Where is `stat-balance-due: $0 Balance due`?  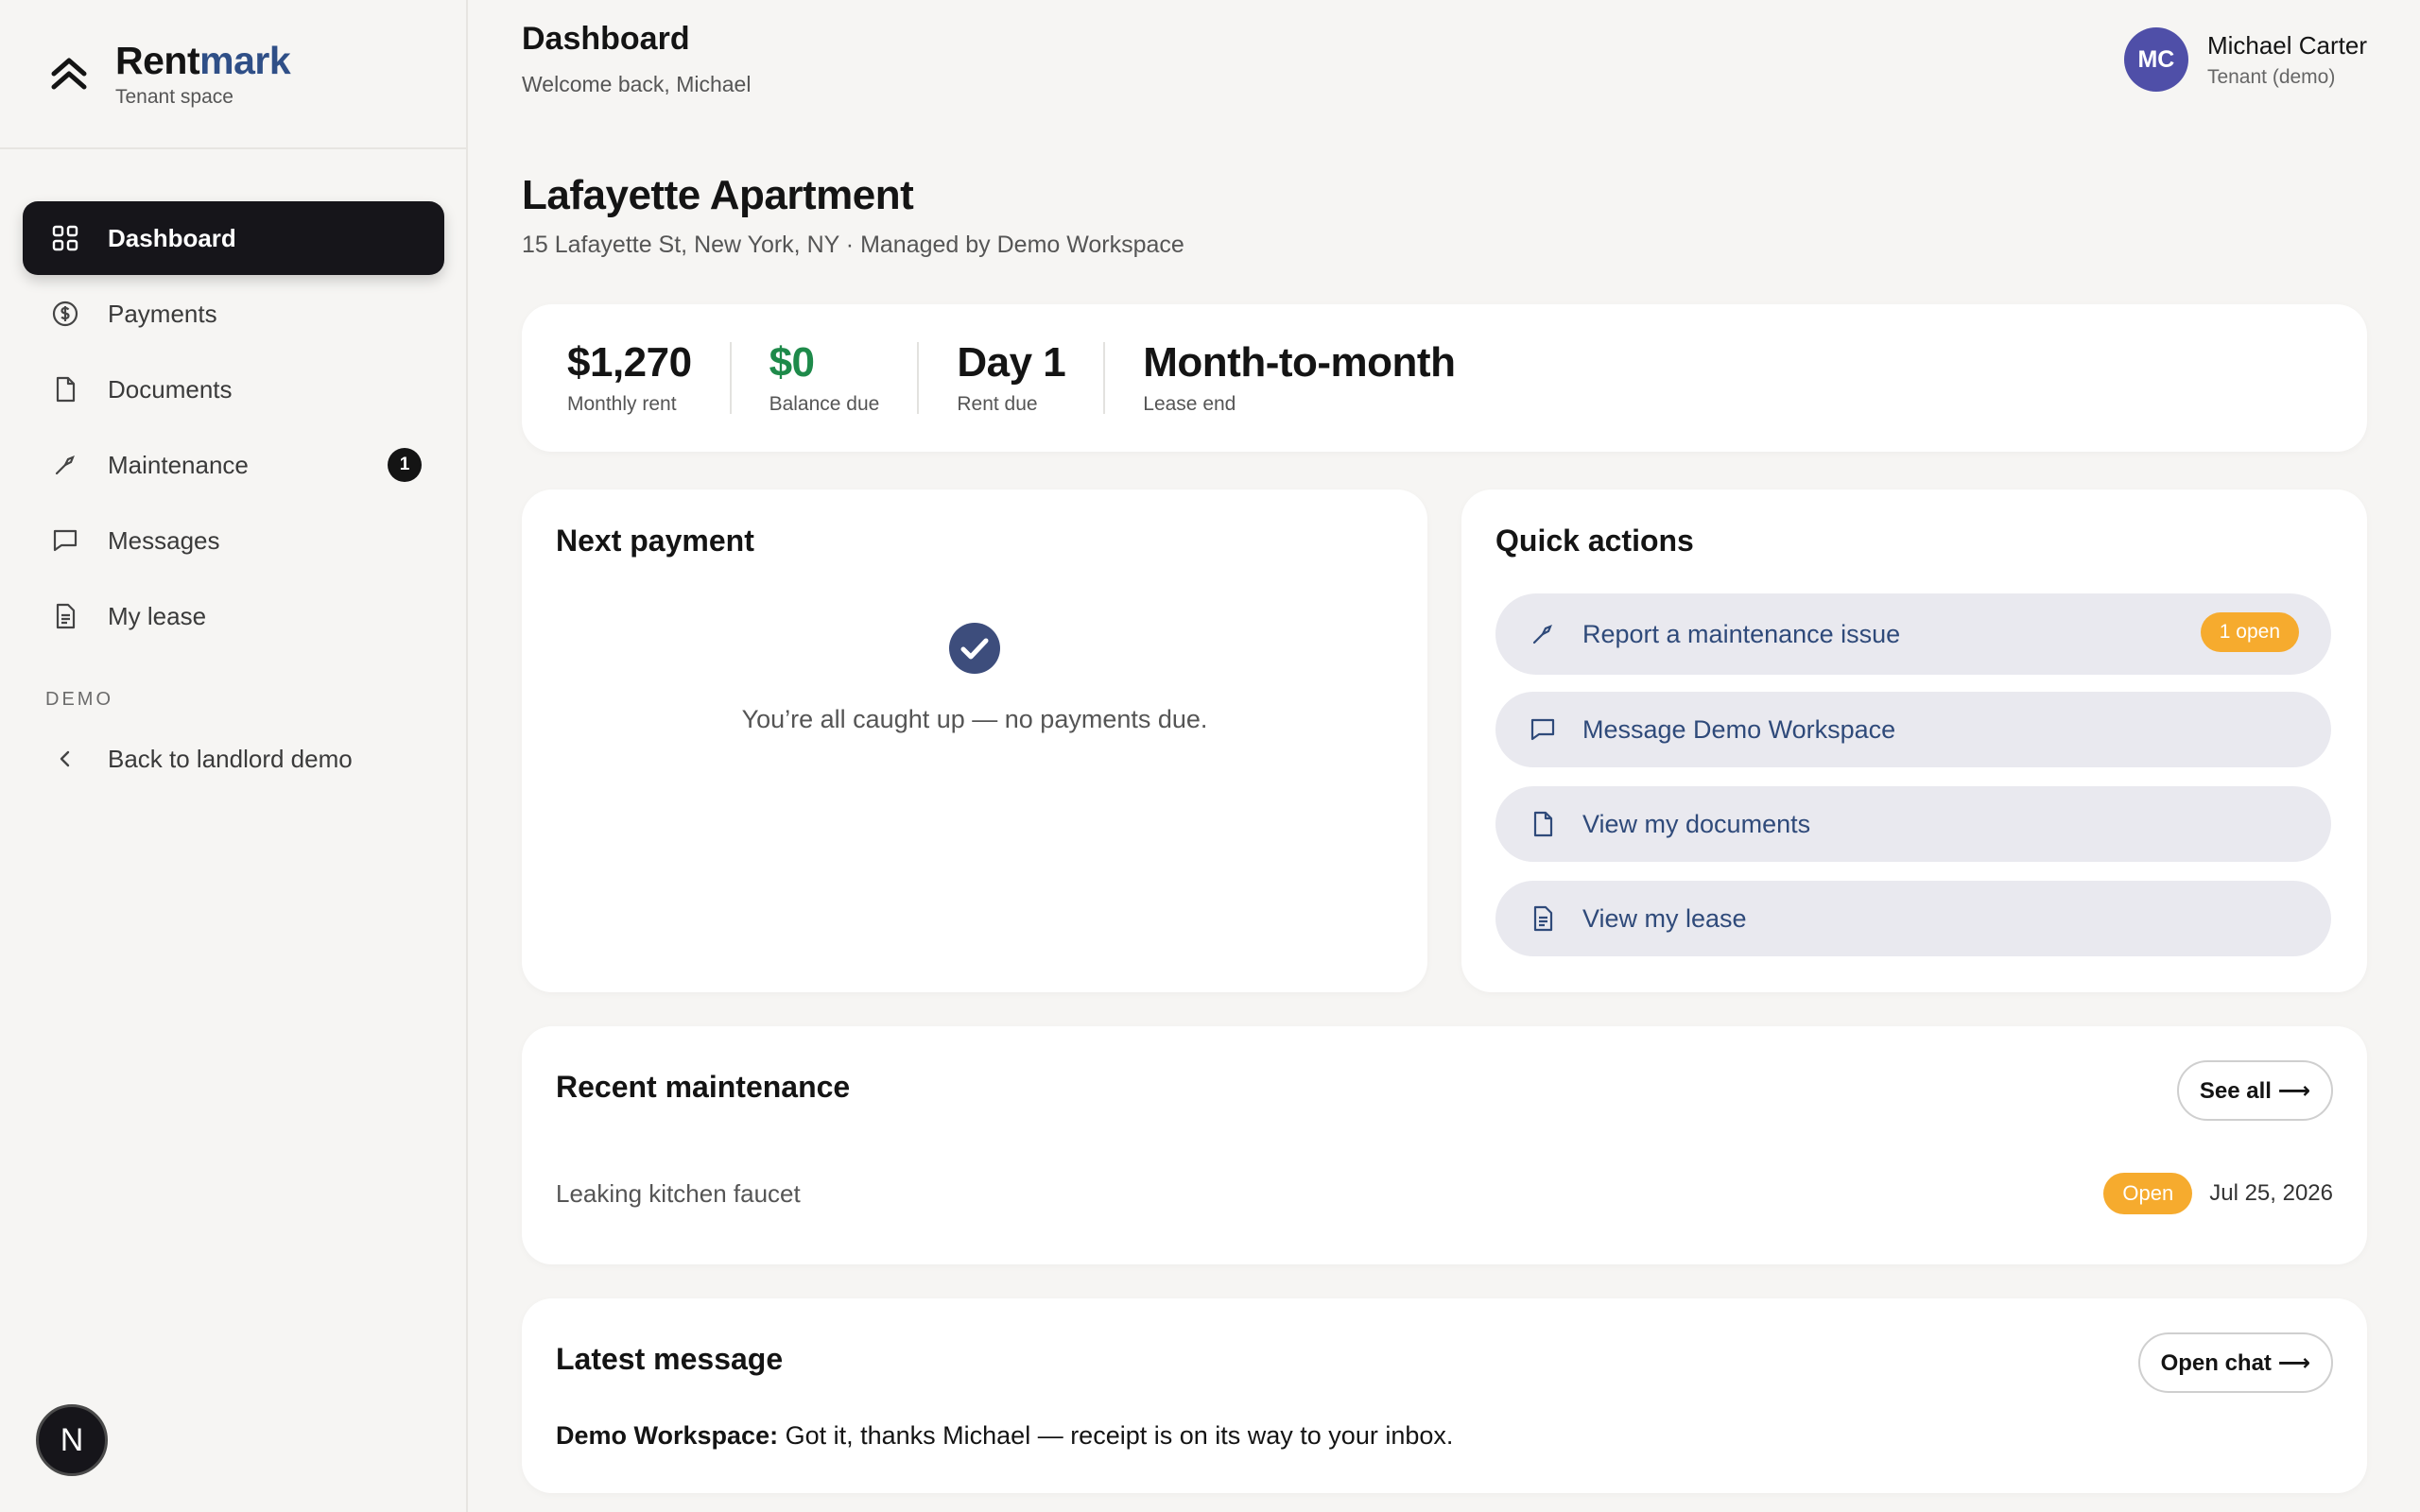 stat-balance-due: $0 Balance due is located at coordinates (845, 377).